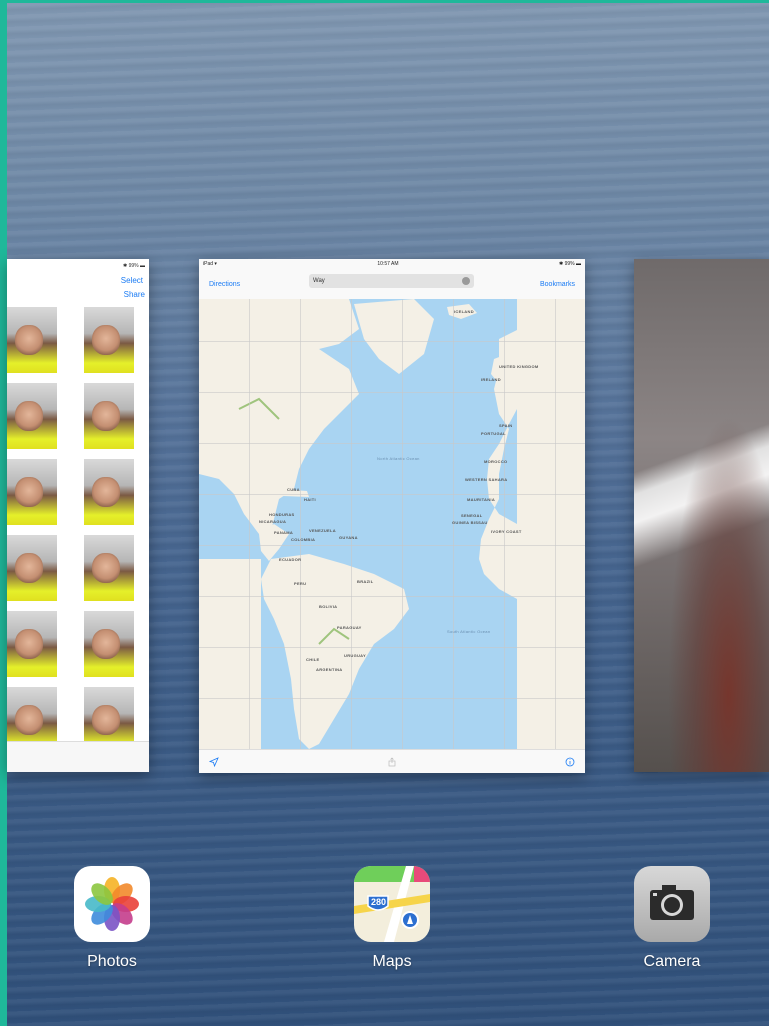 Image resolution: width=769 pixels, height=1026 pixels. I want to click on share-icon, so click(392, 762).